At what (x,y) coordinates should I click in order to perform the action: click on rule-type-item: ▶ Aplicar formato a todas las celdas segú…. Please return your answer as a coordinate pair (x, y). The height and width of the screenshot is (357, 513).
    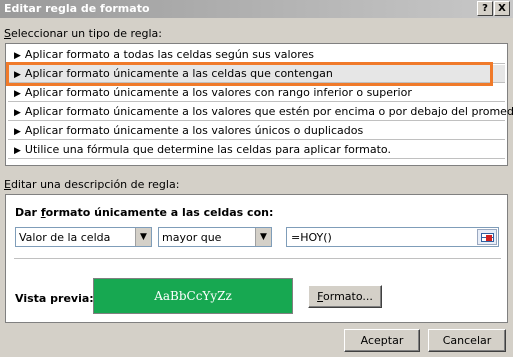
    Looking at the image, I should click on (256, 55).